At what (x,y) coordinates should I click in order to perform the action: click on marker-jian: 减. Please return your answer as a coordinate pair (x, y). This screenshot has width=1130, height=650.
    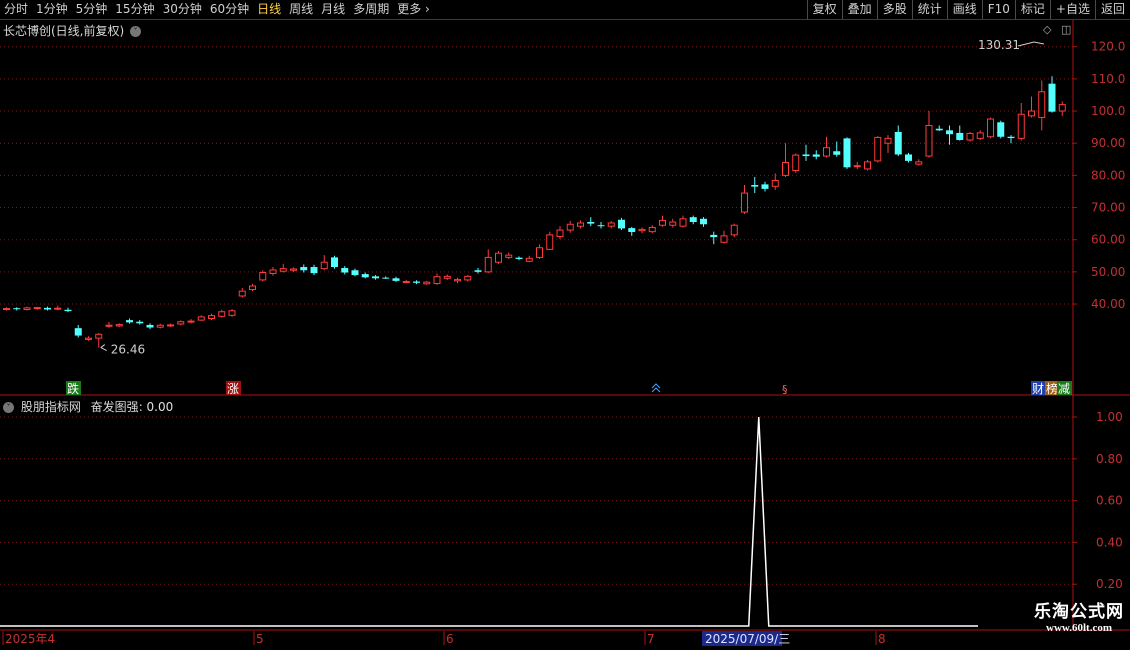
    Looking at the image, I should click on (1064, 389).